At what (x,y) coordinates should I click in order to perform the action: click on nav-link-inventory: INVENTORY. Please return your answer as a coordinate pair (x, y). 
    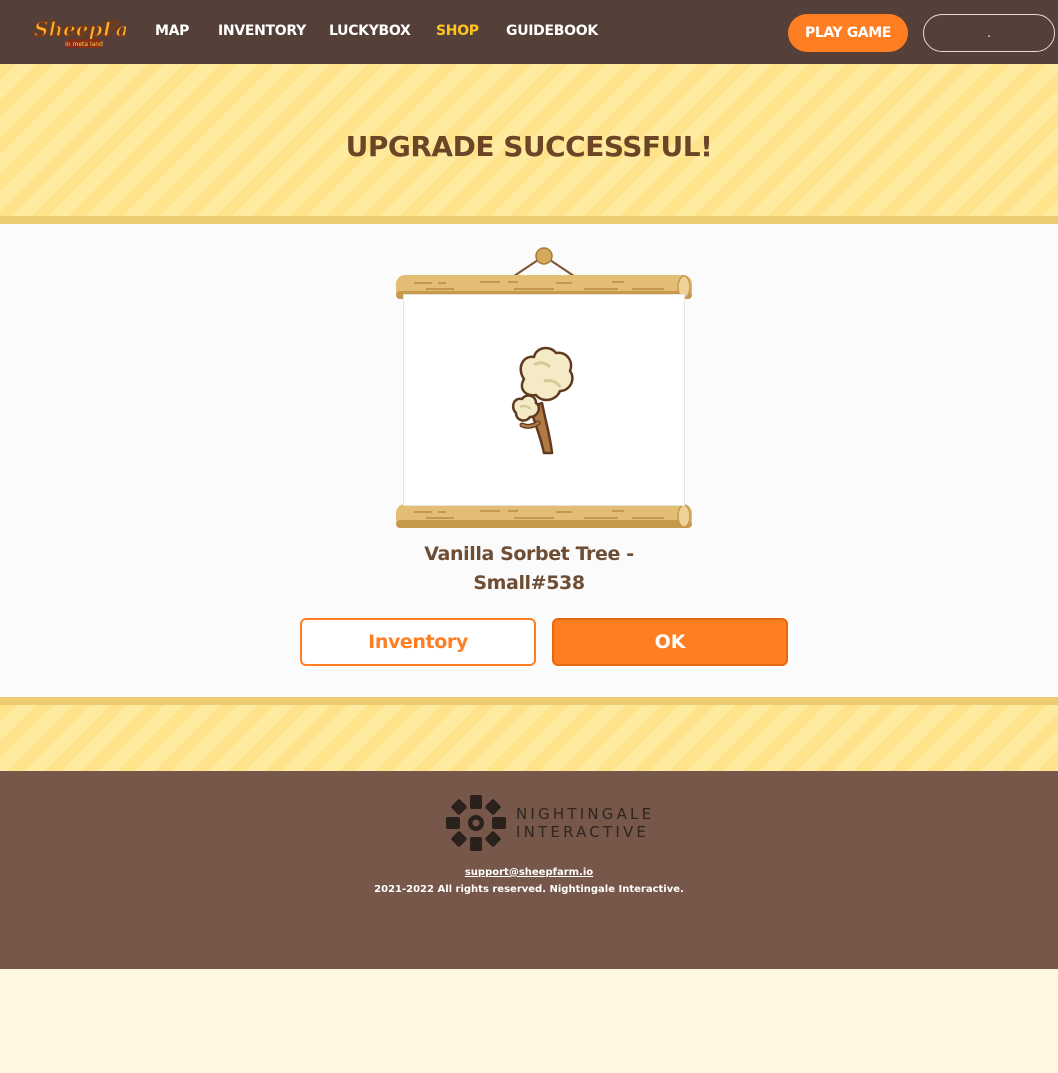
    Looking at the image, I should click on (262, 31).